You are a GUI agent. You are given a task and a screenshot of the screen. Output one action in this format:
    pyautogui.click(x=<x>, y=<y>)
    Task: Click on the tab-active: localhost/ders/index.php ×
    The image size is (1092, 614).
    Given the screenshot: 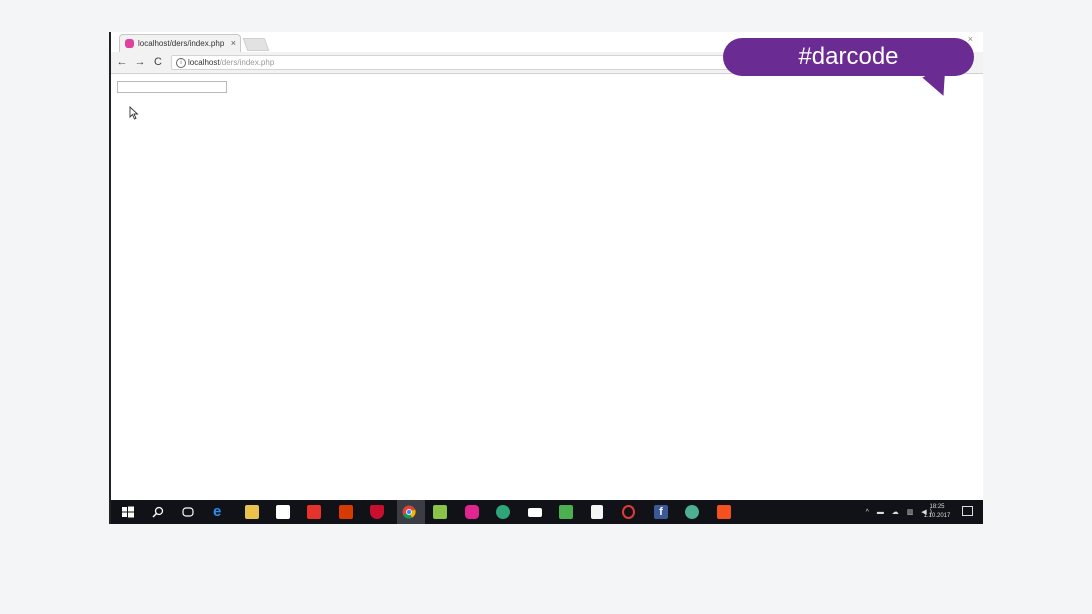 What is the action you would take?
    pyautogui.click(x=180, y=43)
    